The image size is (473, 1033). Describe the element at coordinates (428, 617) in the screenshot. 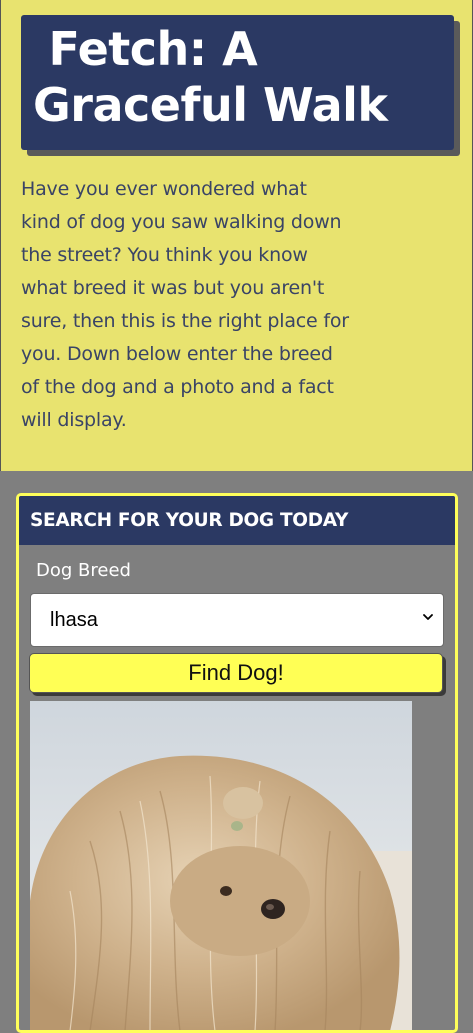

I see `chevron-down-icon` at that location.